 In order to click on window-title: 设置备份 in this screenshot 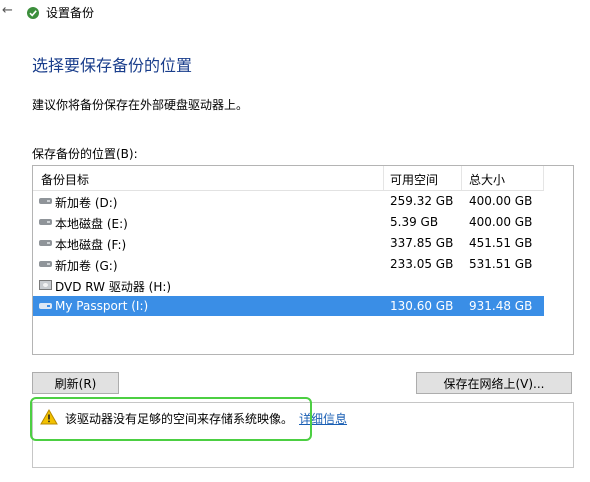, I will do `click(70, 13)`.